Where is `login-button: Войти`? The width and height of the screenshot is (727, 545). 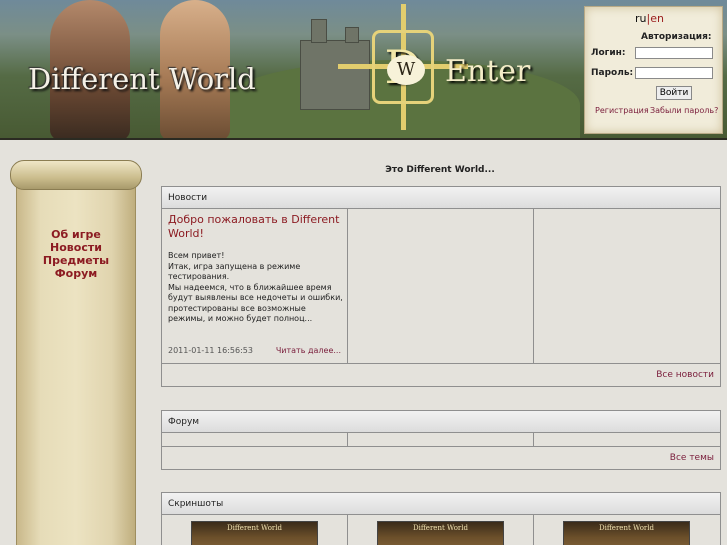 login-button: Войти is located at coordinates (674, 93).